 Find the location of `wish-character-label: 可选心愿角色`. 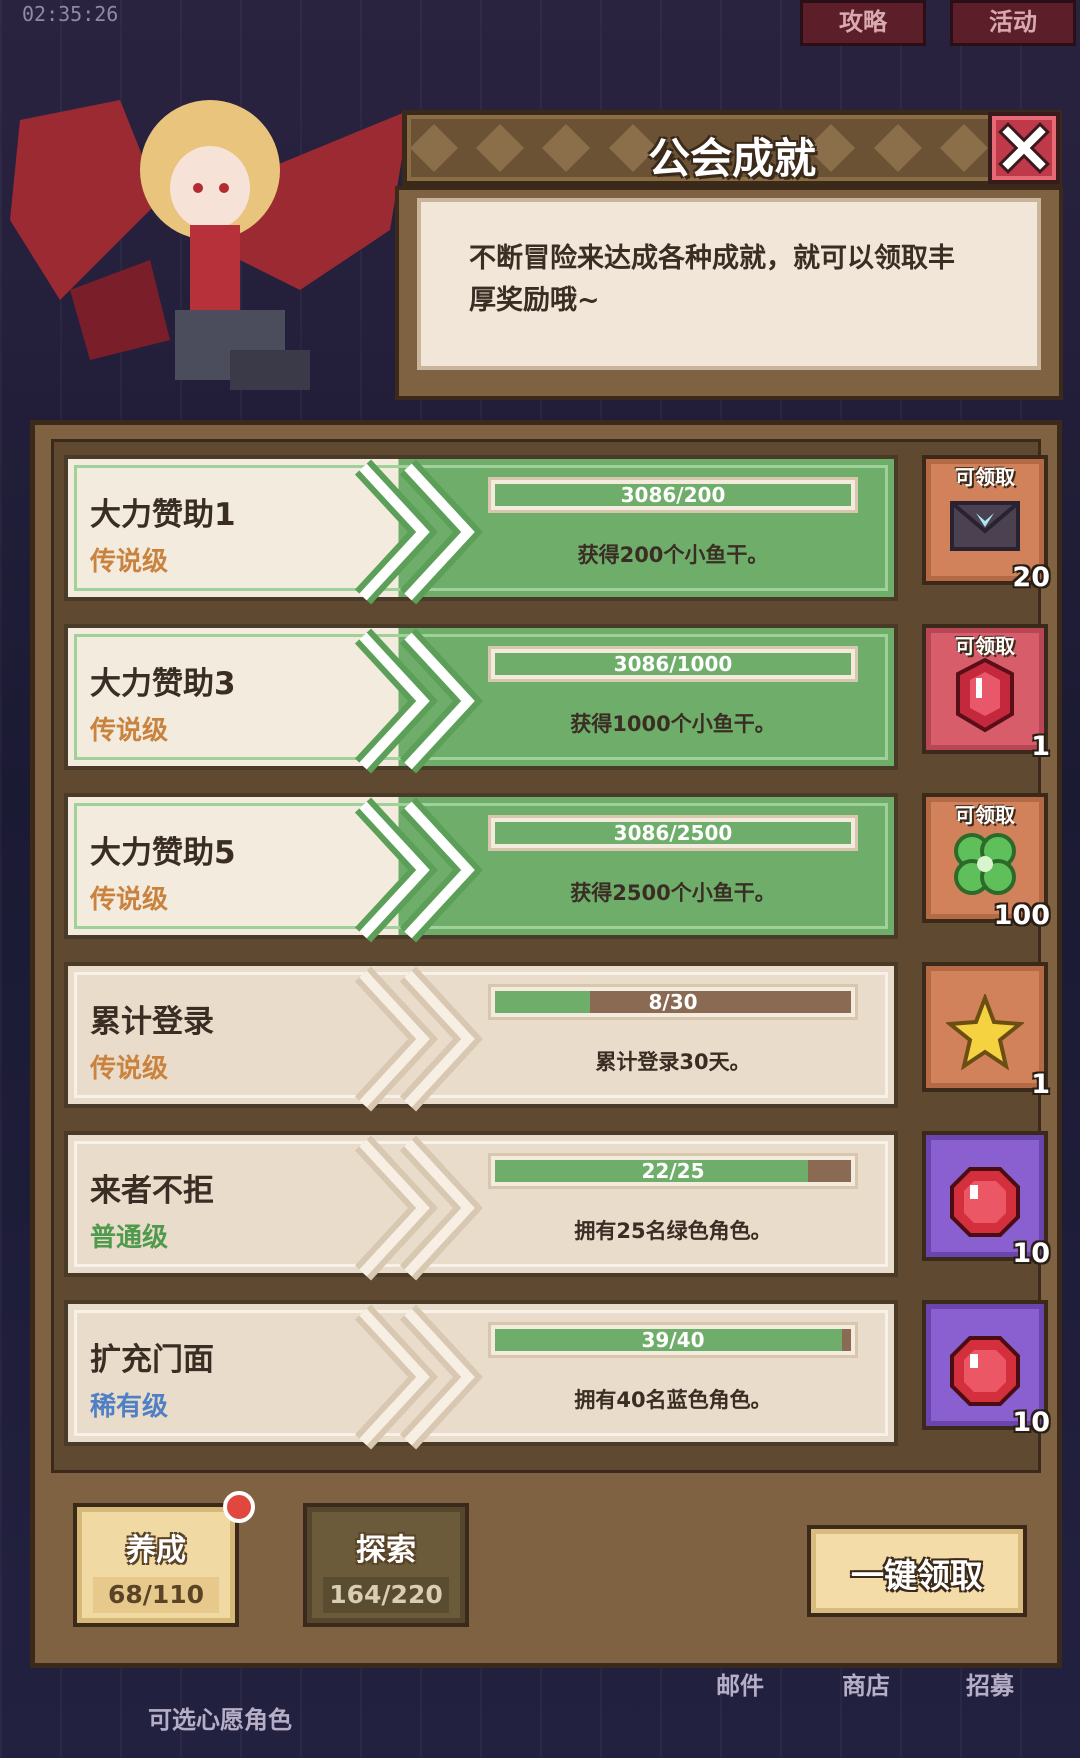

wish-character-label: 可选心愿角色 is located at coordinates (220, 1720).